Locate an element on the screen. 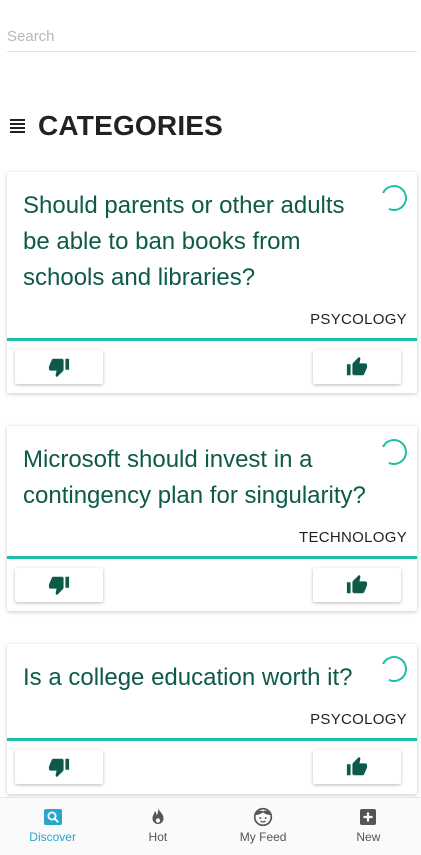 This screenshot has height=855, width=421. plus-square-icon is located at coordinates (368, 817).